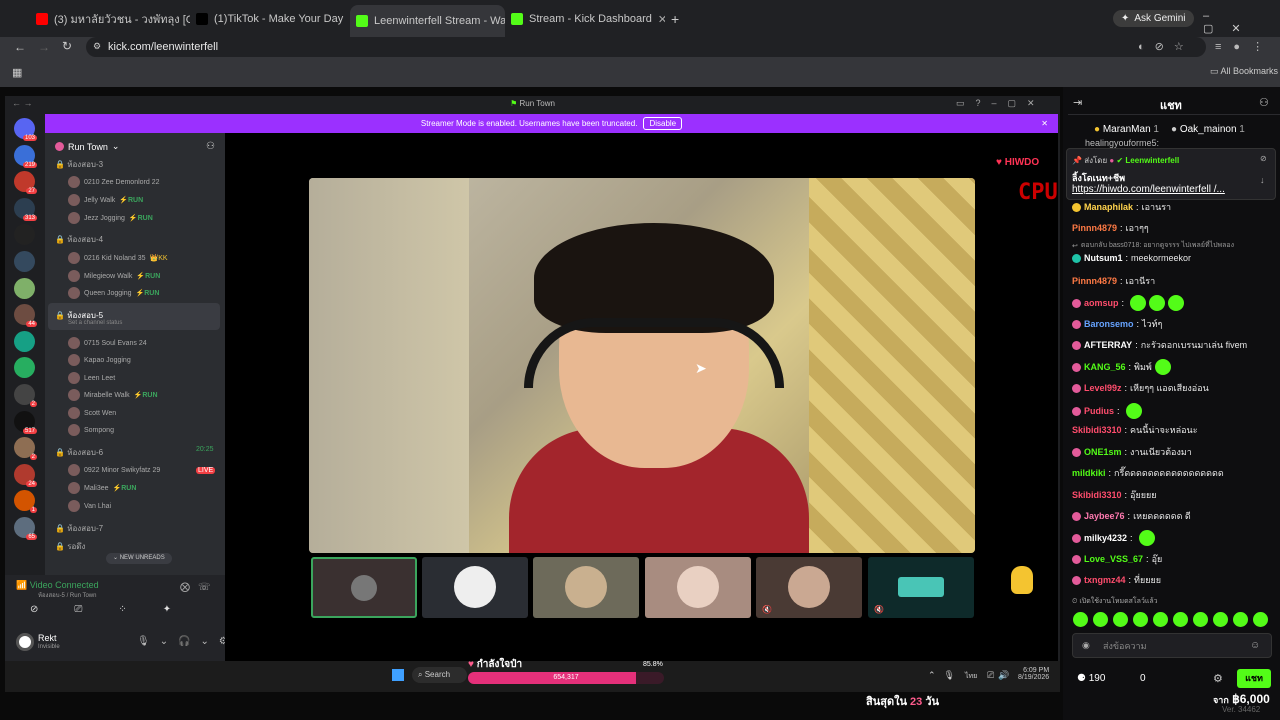 This screenshot has height=720, width=1280. I want to click on emoji-icon: ☺, so click(1255, 645).